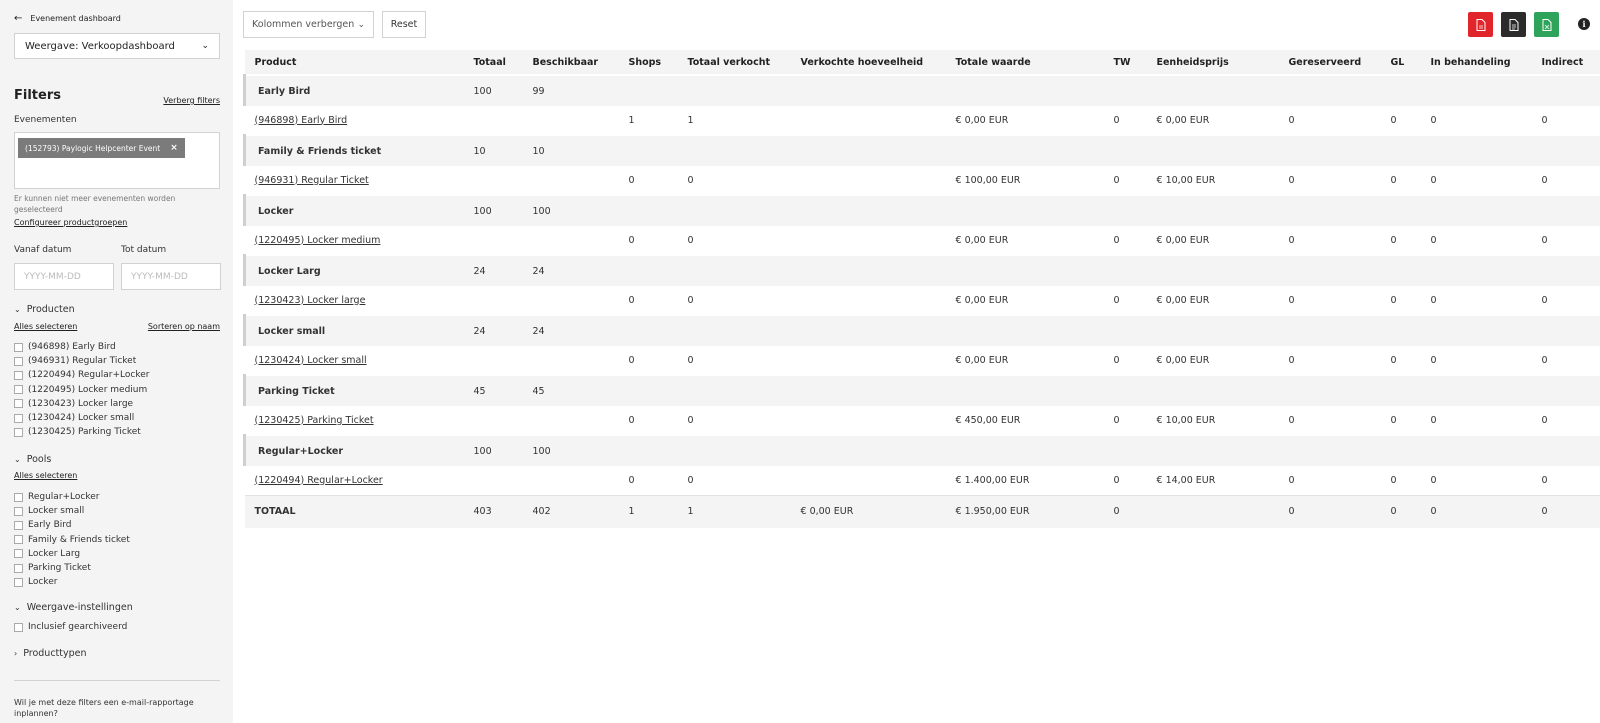 Image resolution: width=1600 pixels, height=723 pixels. I want to click on product-option: (1230424) Locker small, so click(81, 418).